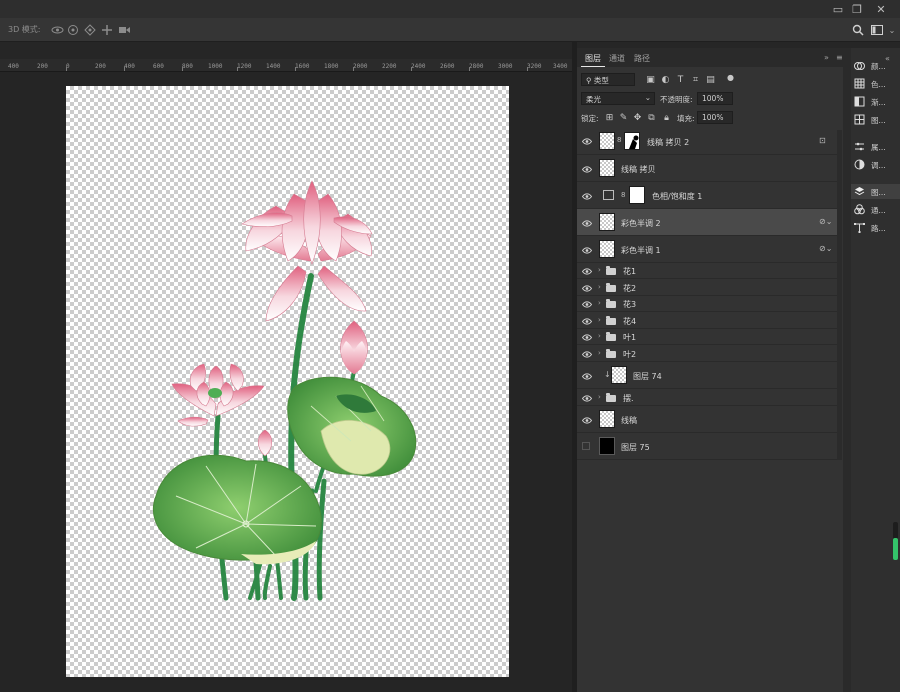 The height and width of the screenshot is (692, 900). I want to click on scale-3d-icon, so click(124, 30).